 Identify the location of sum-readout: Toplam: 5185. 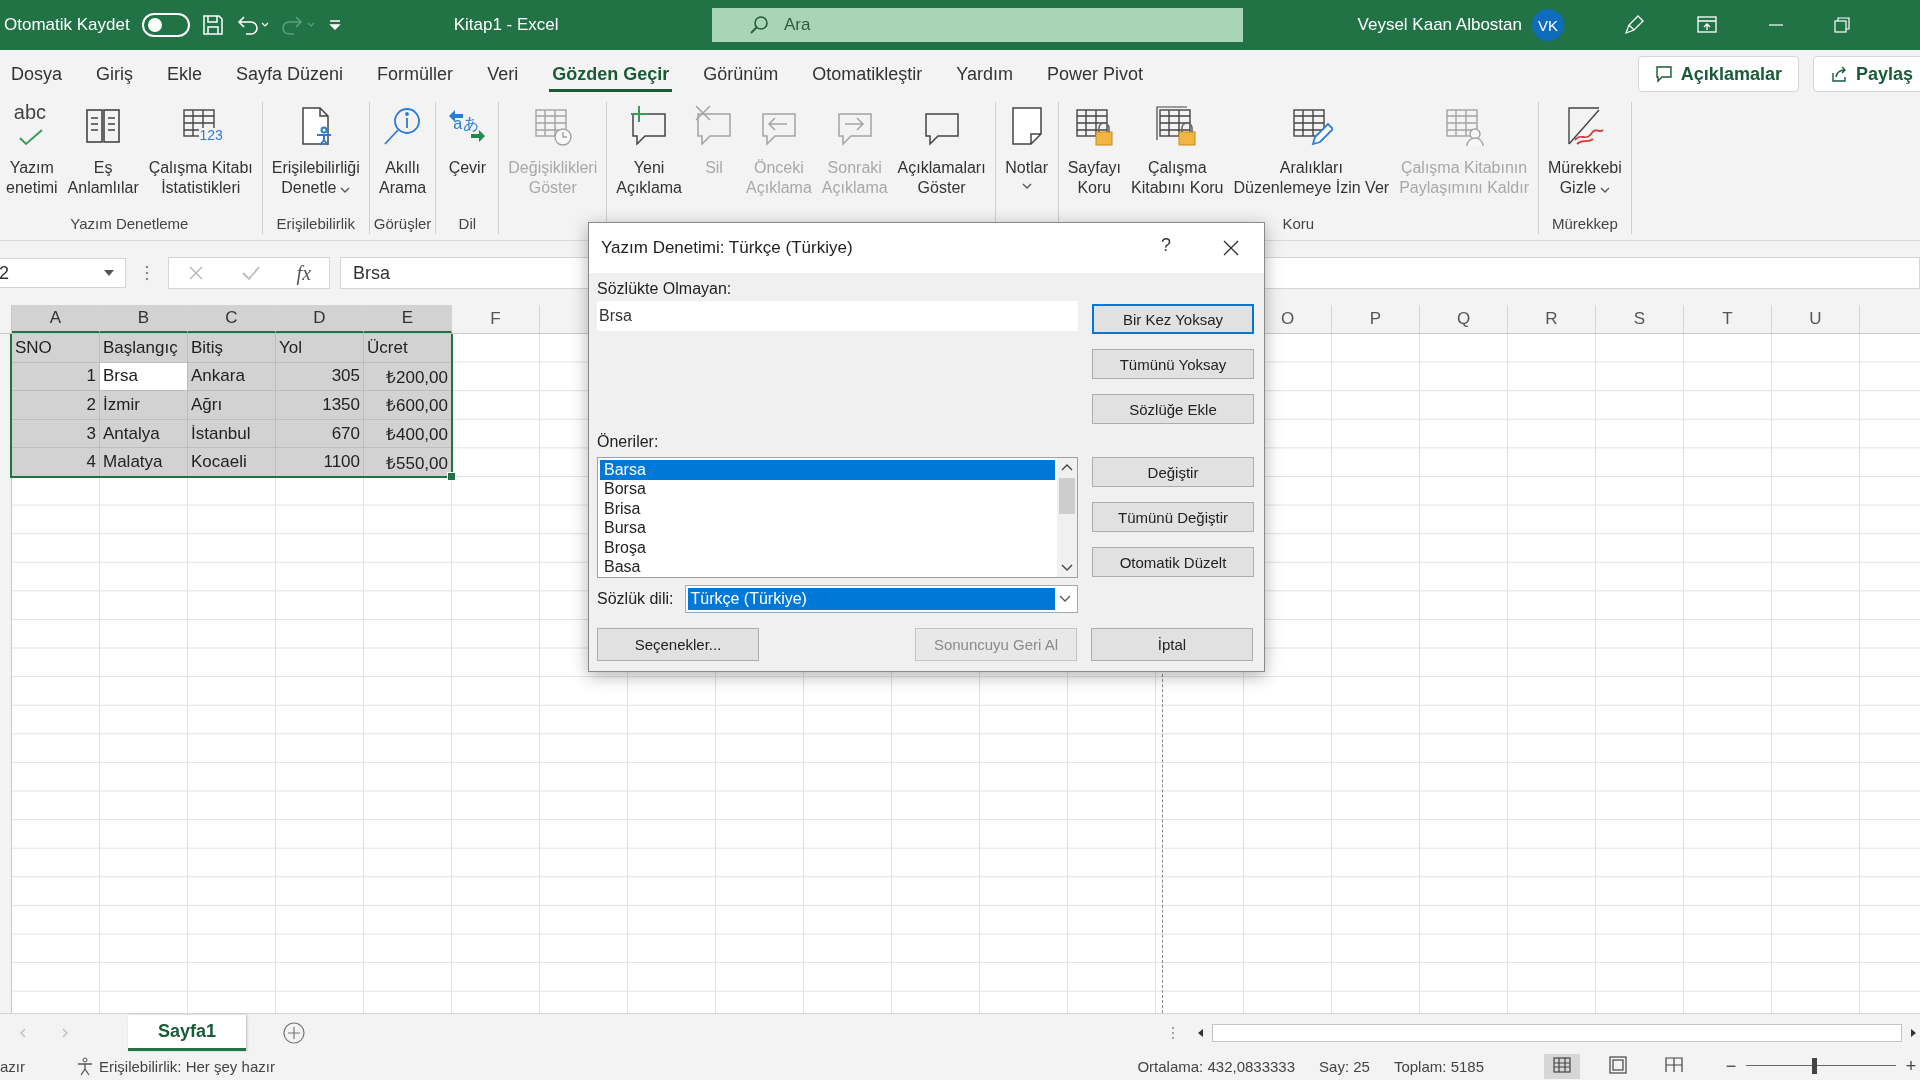
(1438, 1066).